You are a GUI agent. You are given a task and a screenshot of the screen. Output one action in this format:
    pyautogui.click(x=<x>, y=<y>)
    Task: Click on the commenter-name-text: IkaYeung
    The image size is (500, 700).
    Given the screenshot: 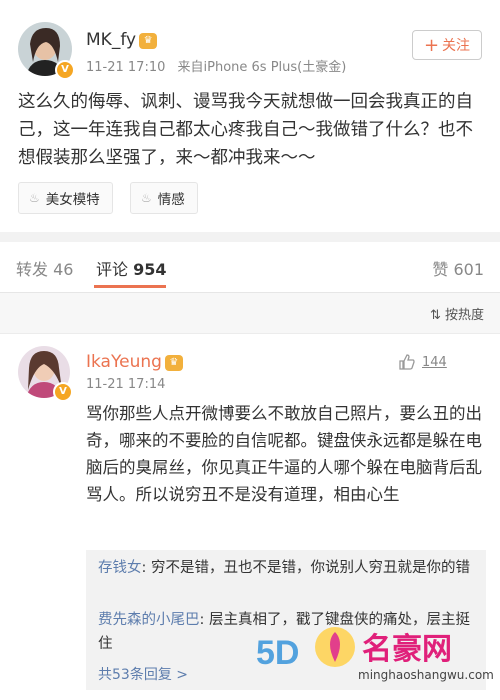 What is the action you would take?
    pyautogui.click(x=124, y=362)
    